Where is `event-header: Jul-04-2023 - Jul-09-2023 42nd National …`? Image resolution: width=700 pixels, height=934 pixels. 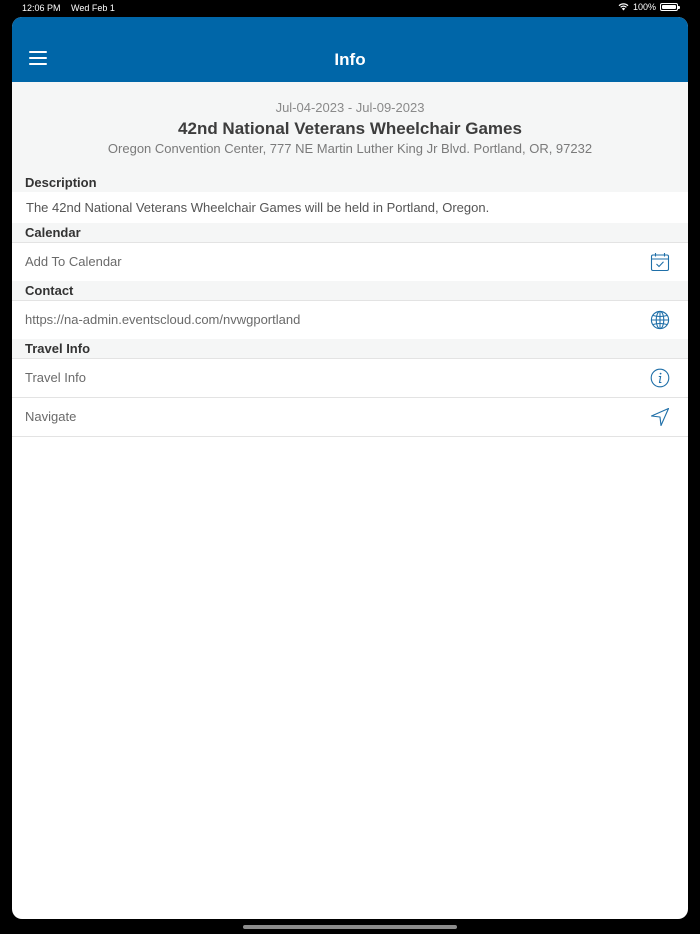 event-header: Jul-04-2023 - Jul-09-2023 42nd National … is located at coordinates (350, 127).